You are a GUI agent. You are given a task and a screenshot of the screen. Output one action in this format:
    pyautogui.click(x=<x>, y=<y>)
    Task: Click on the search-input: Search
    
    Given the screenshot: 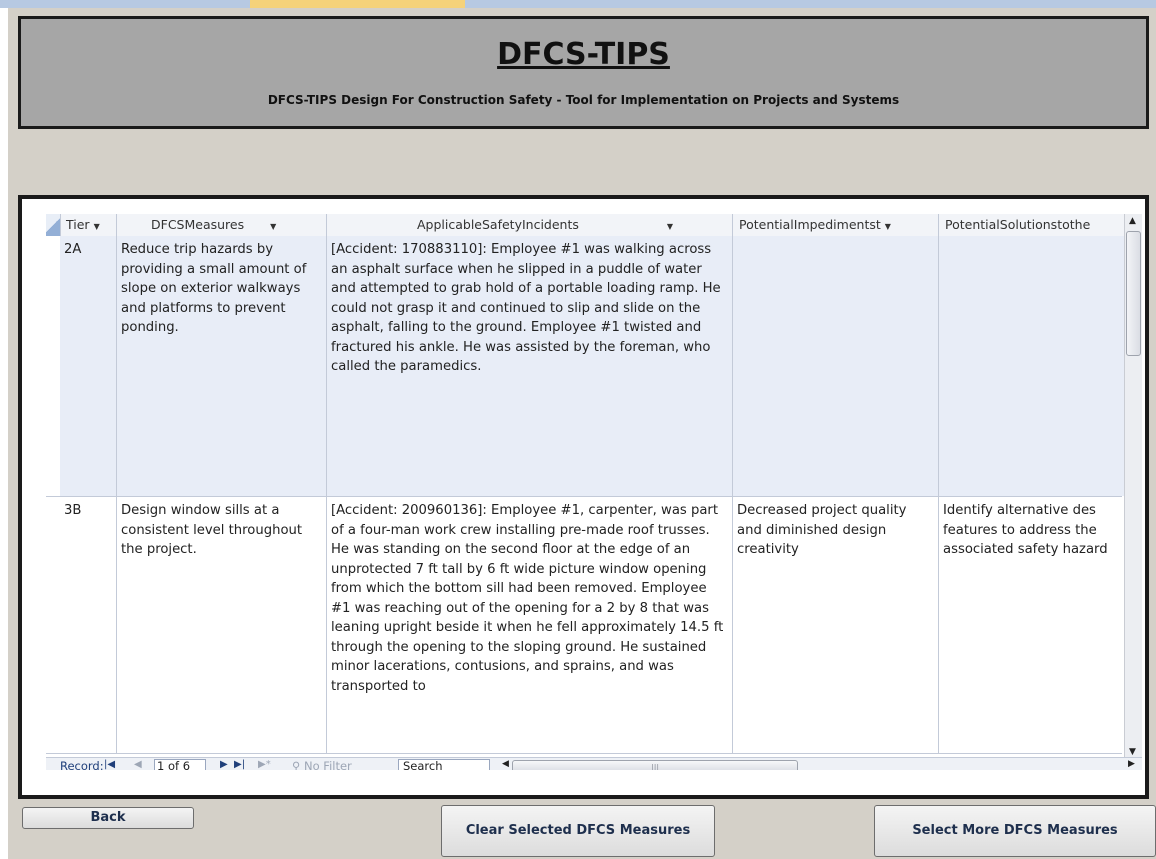 What is the action you would take?
    pyautogui.click(x=444, y=764)
    